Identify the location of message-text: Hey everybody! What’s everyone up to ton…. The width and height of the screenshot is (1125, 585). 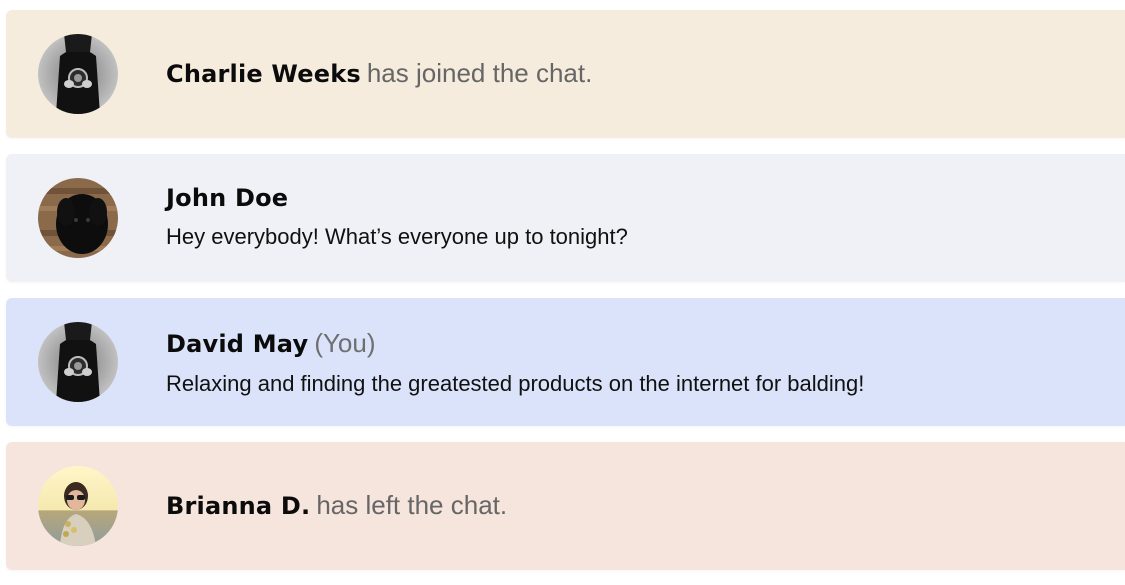
(397, 236).